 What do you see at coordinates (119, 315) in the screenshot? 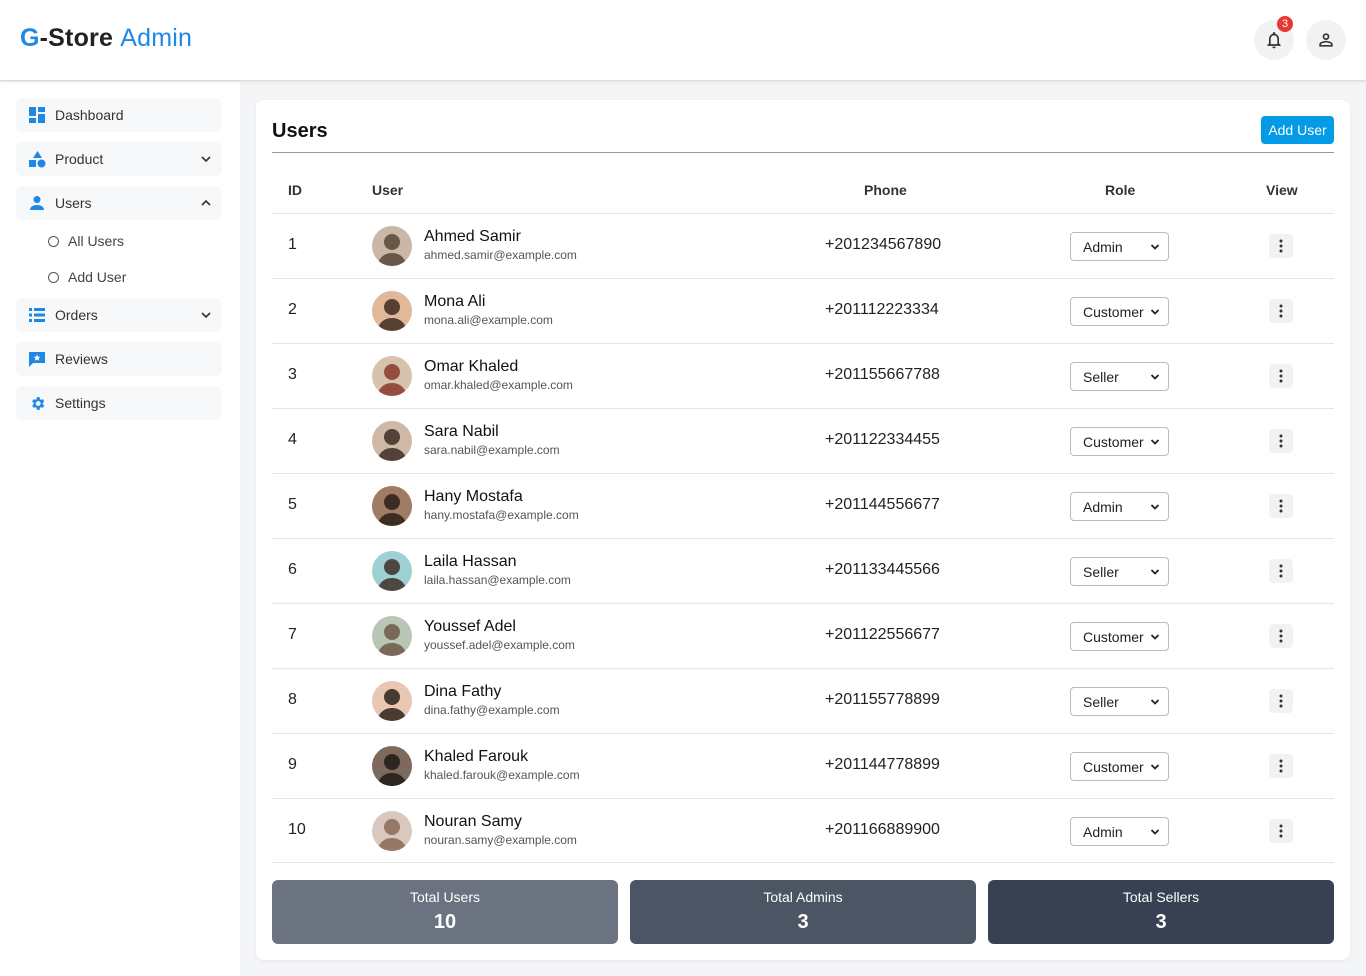
I see `sidebar-item-orders: Orders` at bounding box center [119, 315].